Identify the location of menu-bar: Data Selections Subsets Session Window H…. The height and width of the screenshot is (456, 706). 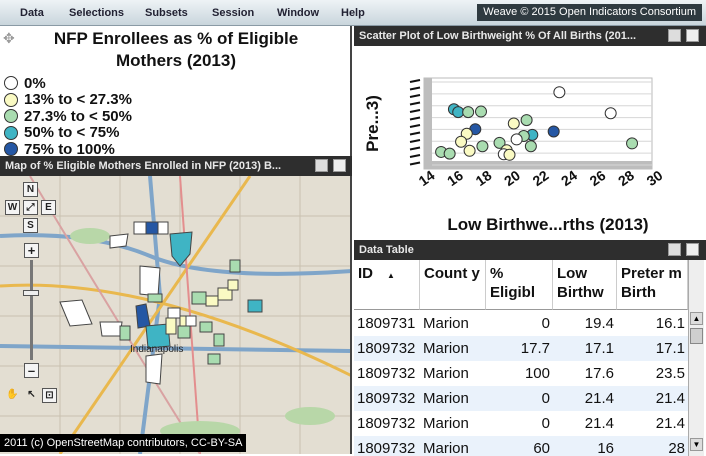
(353, 13).